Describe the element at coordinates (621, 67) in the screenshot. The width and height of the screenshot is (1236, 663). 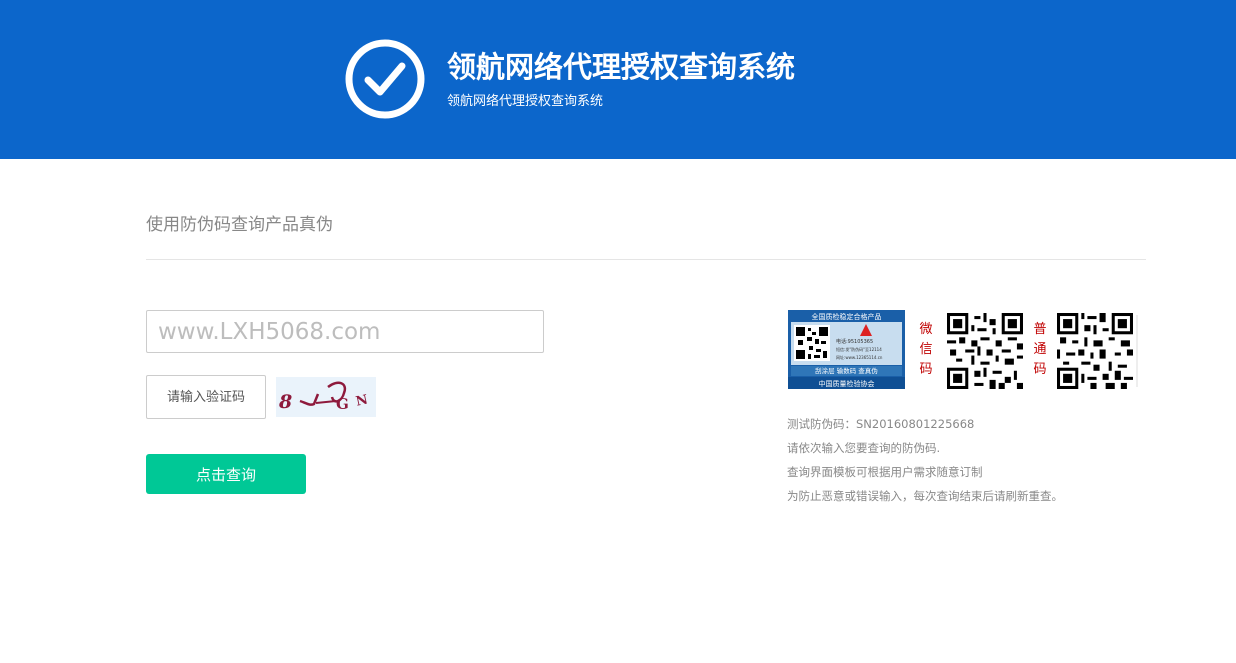
I see `page-title: 领航网络代理授权查询系统` at that location.